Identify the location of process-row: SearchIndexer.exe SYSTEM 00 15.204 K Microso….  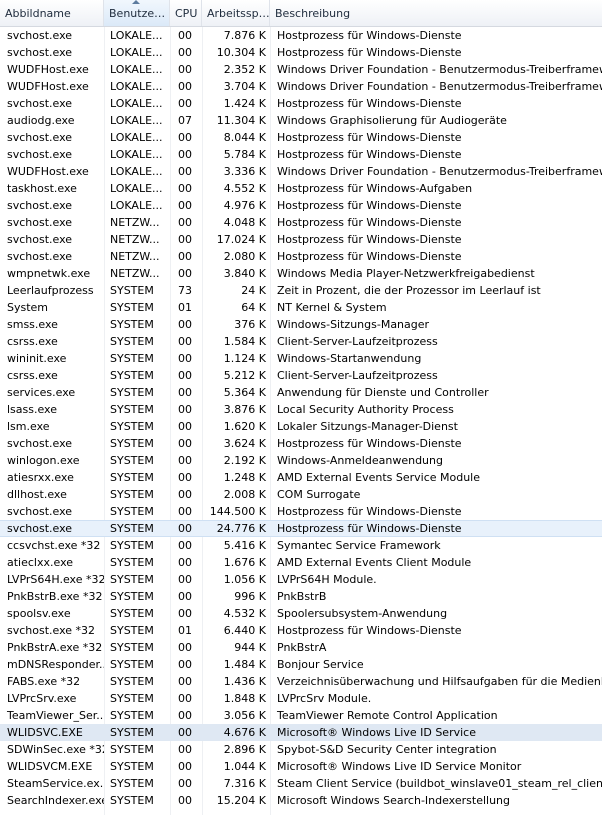
(301, 800).